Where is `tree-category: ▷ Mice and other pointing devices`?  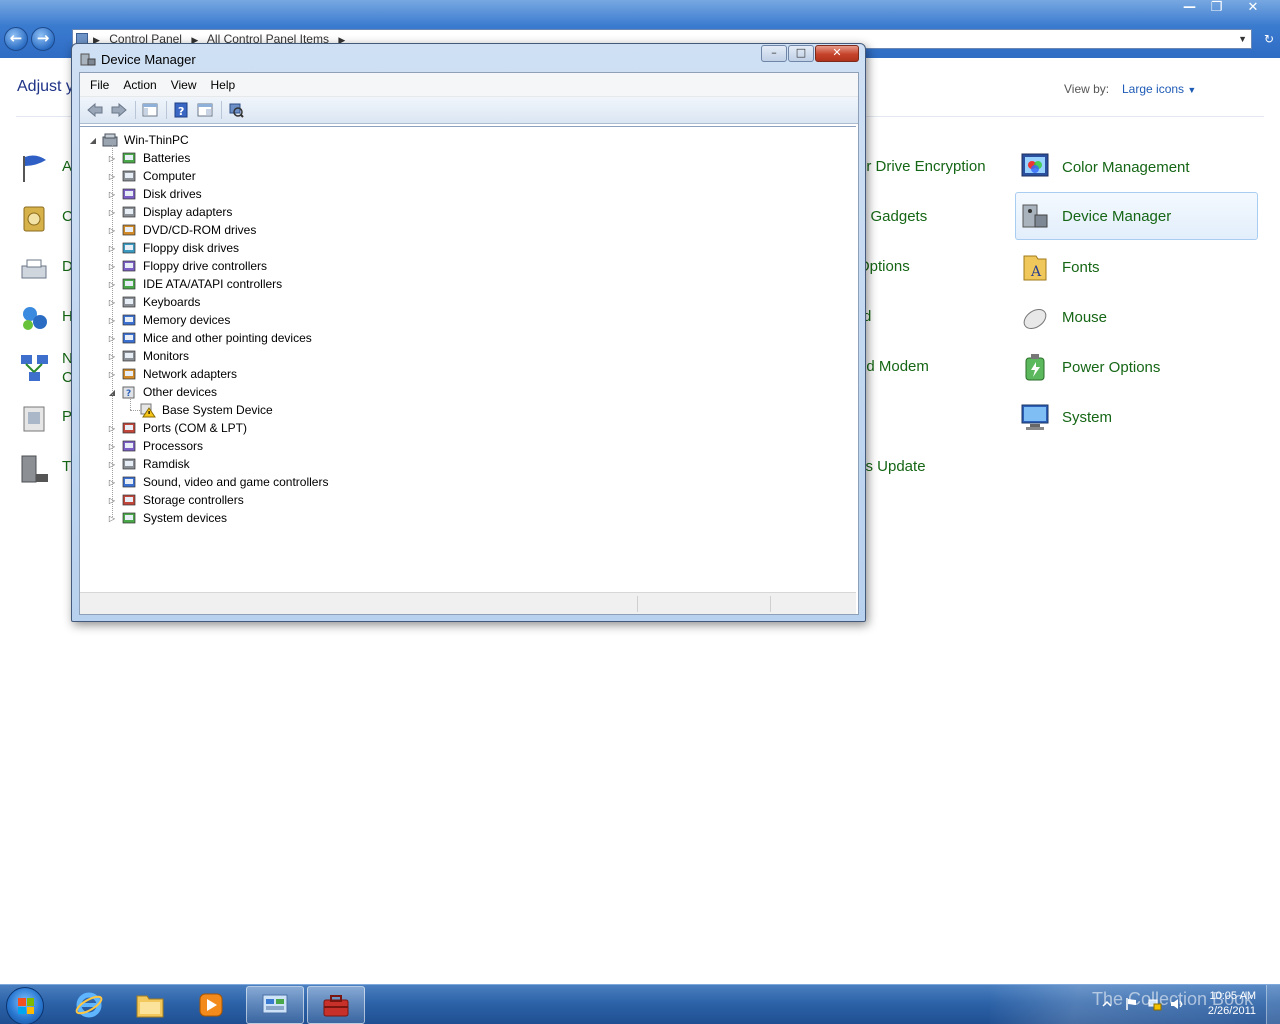
tree-category: ▷ Mice and other pointing devices is located at coordinates (209, 338).